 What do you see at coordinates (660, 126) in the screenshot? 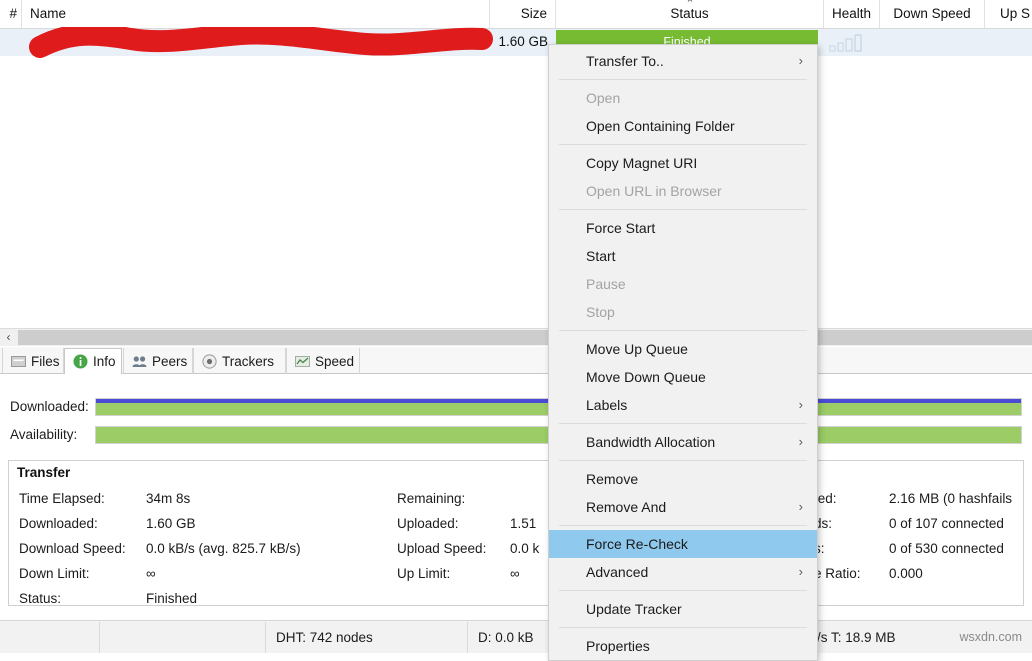
I see `menu-item-open-containing-folder-label: Open Containing Folder` at bounding box center [660, 126].